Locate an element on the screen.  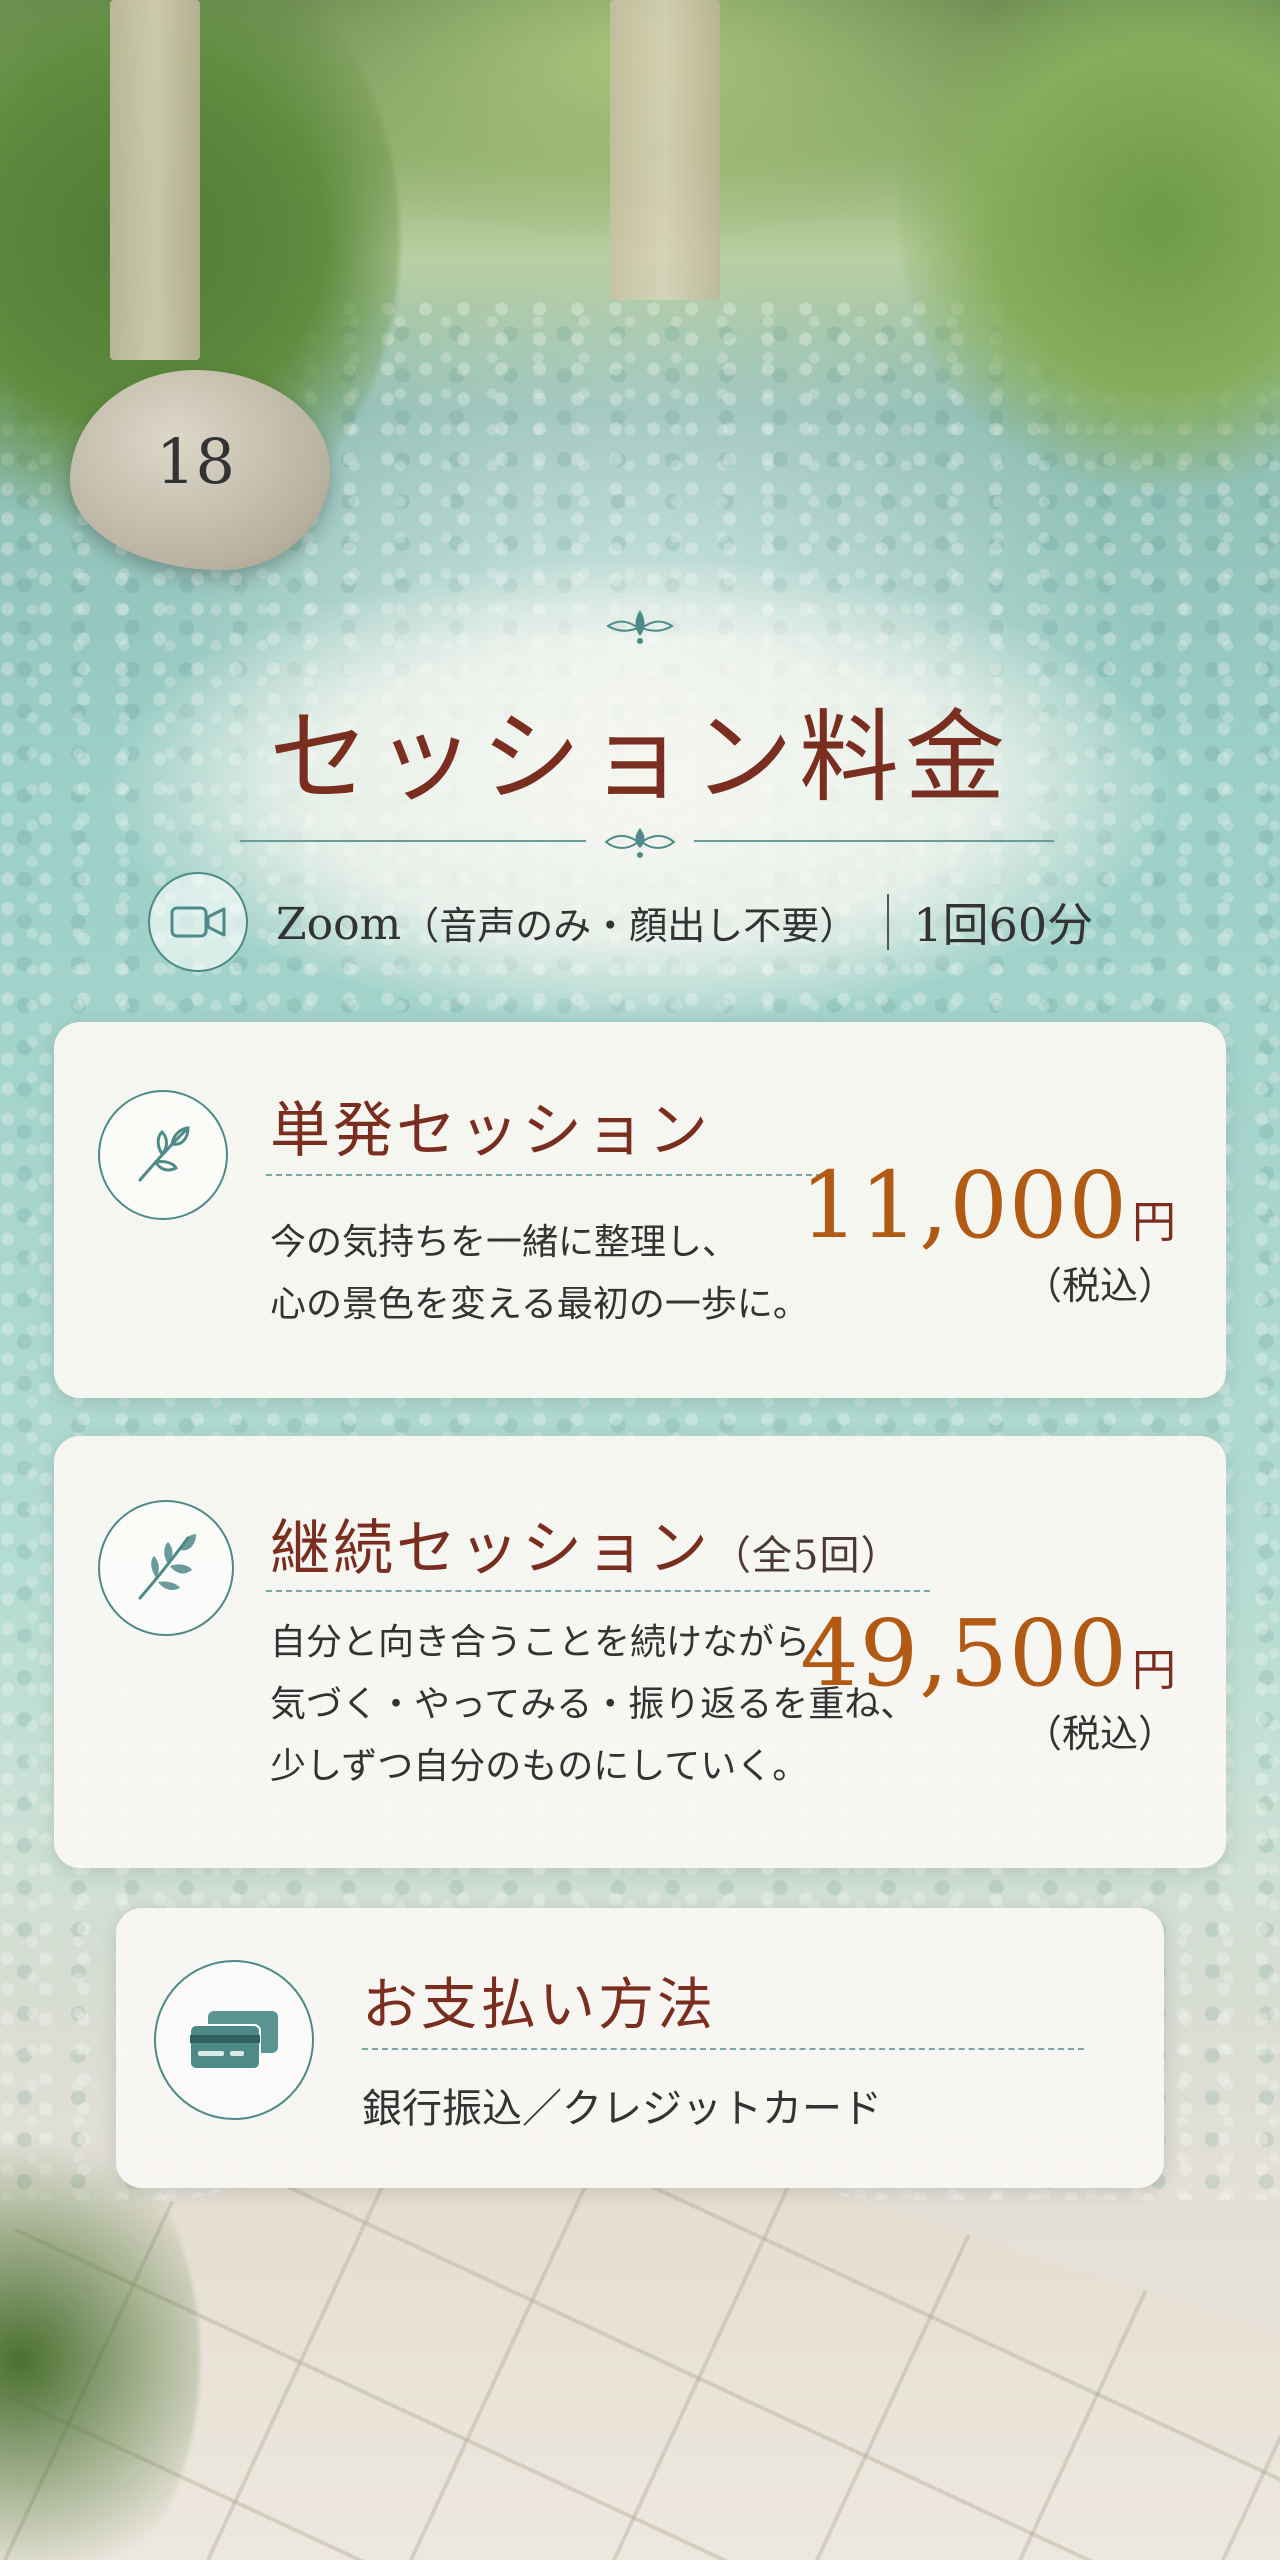
price-amount: 11,000 is located at coordinates (964, 1205).